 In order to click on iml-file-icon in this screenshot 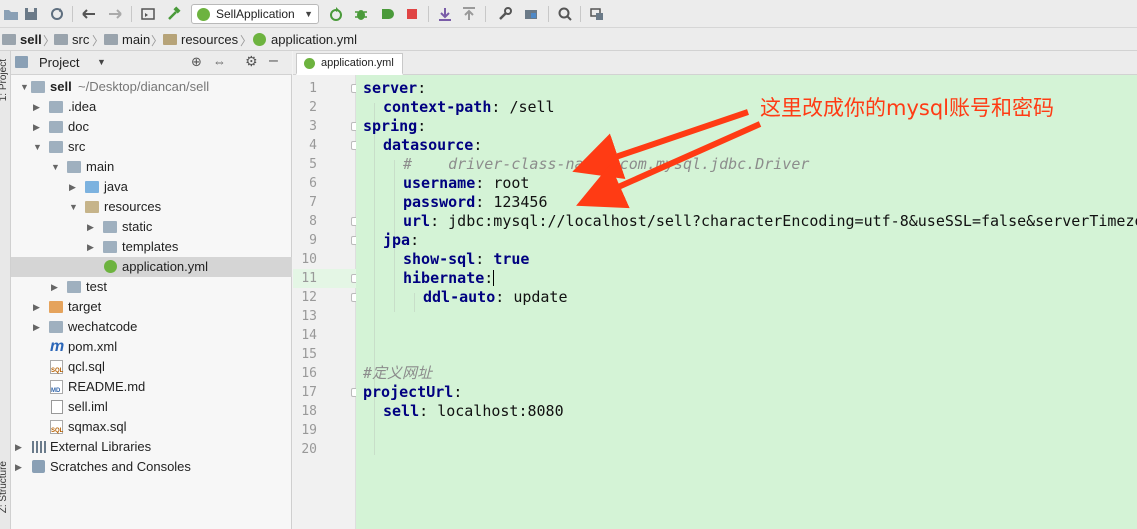, I will do `click(57, 407)`.